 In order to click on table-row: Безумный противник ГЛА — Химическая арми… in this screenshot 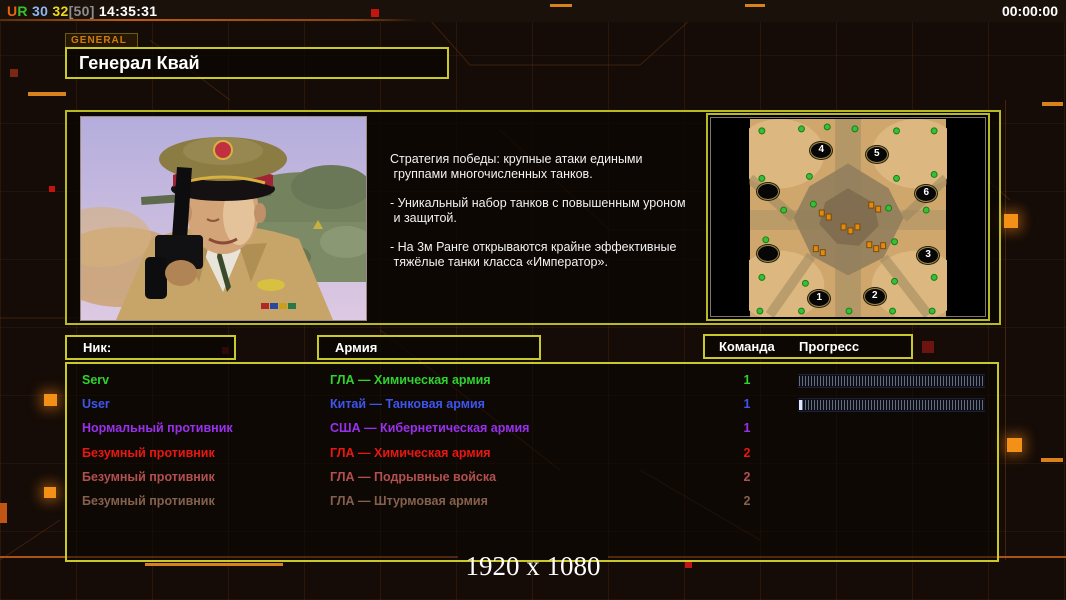, I will do `click(532, 454)`.